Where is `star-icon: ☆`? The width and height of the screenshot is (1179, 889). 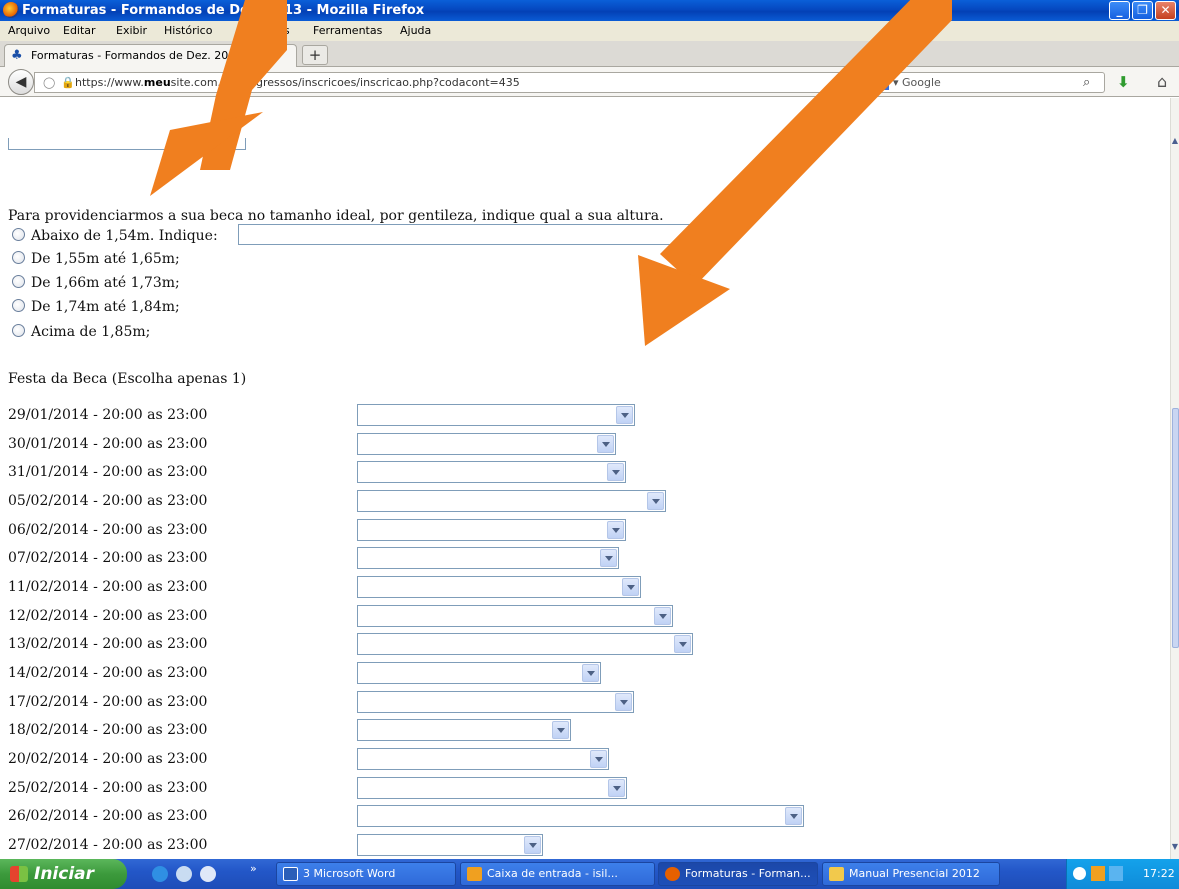 star-icon: ☆ is located at coordinates (836, 82).